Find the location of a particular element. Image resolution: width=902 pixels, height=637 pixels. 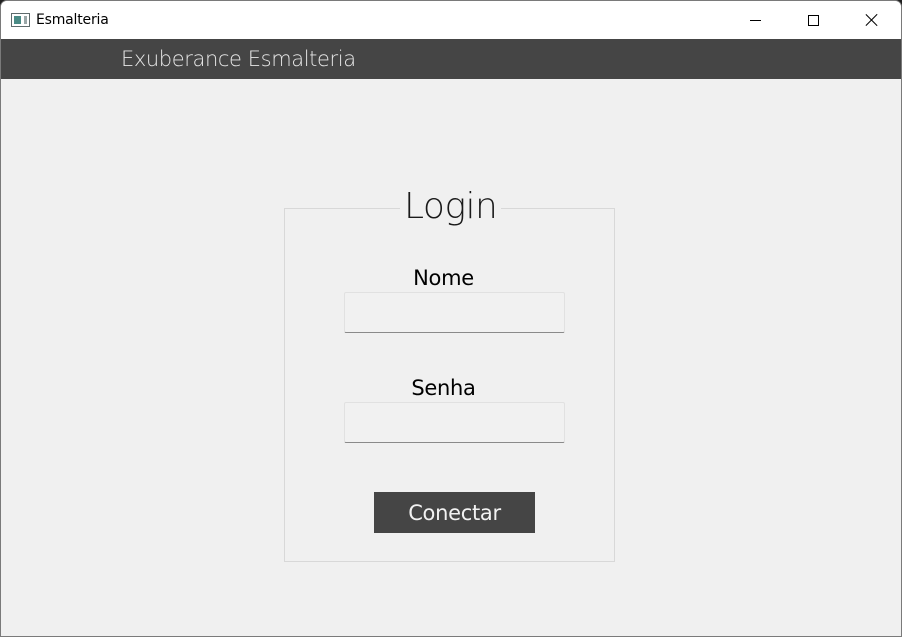

app-header: Exuberance Esmalteria is located at coordinates (451, 59).